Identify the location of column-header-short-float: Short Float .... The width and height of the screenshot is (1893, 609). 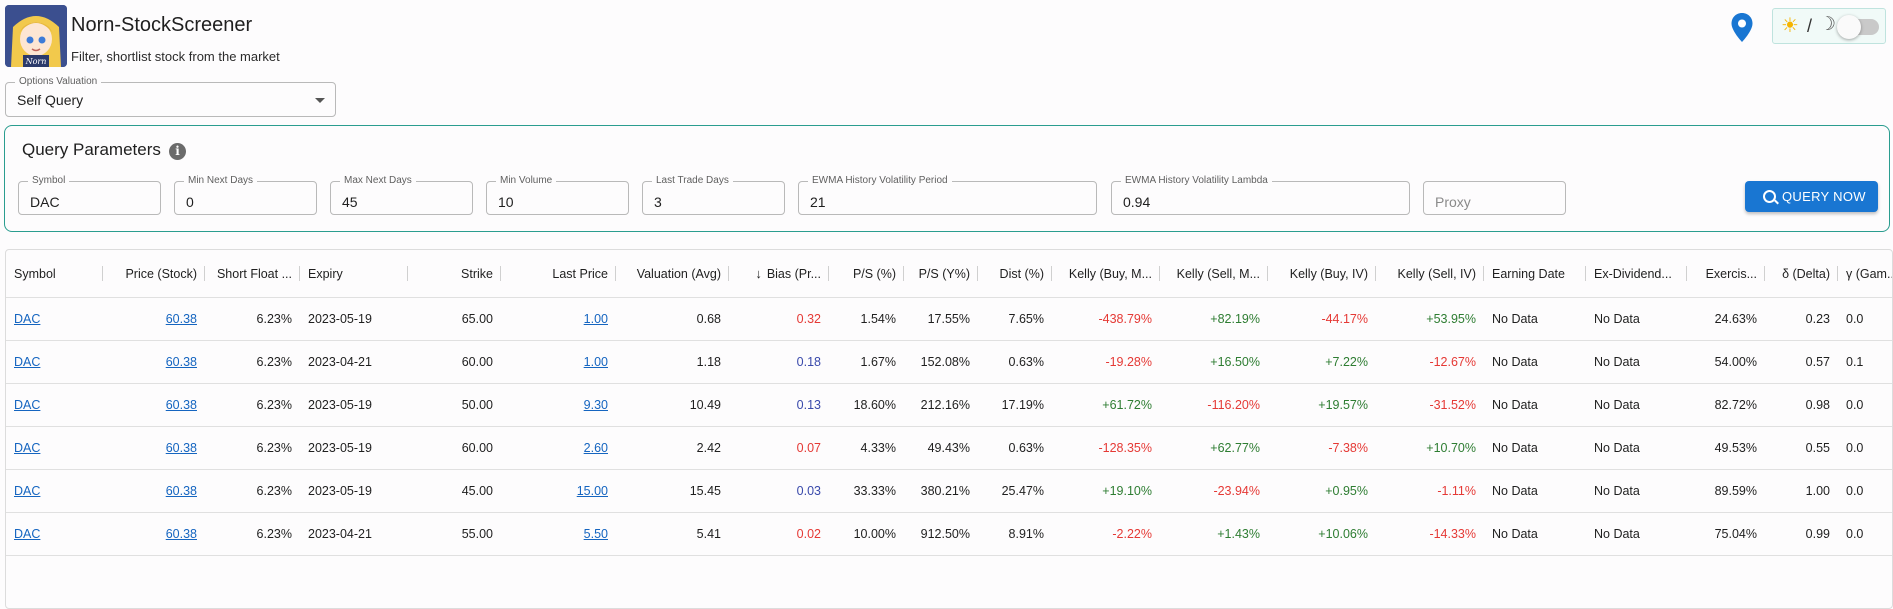
(252, 273).